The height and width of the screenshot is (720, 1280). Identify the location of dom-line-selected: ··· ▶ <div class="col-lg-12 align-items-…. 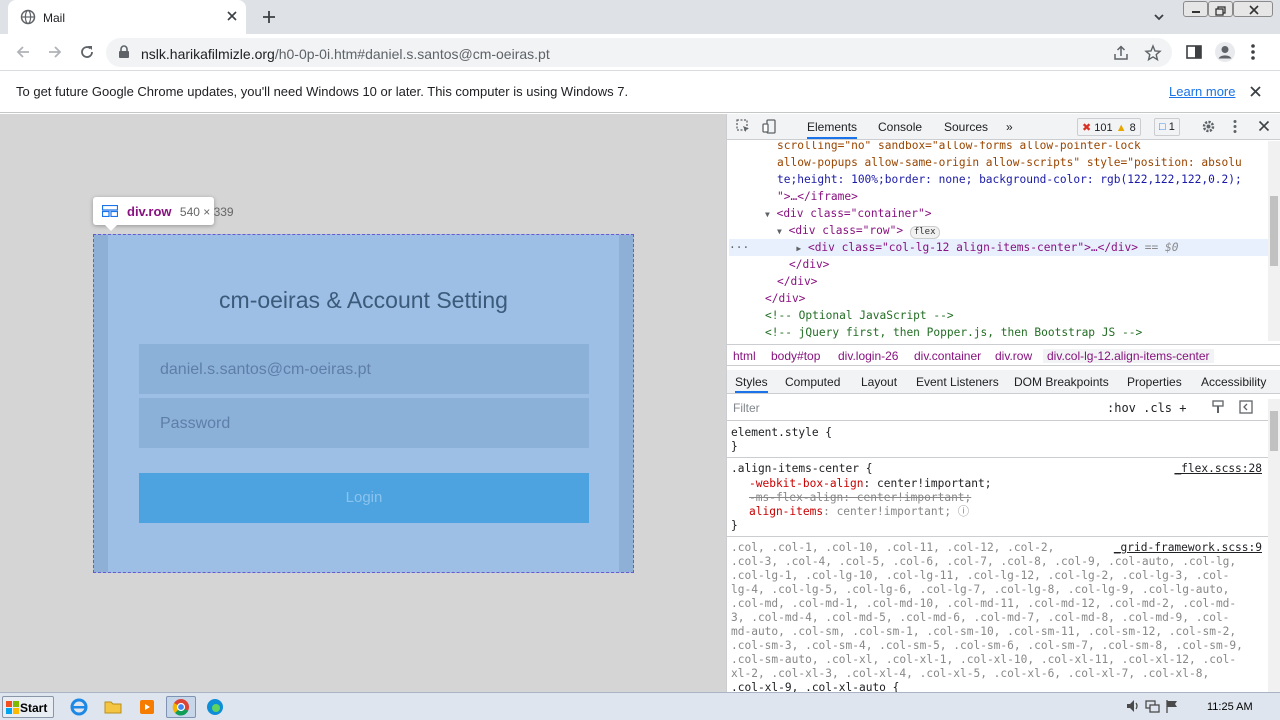
(999, 247).